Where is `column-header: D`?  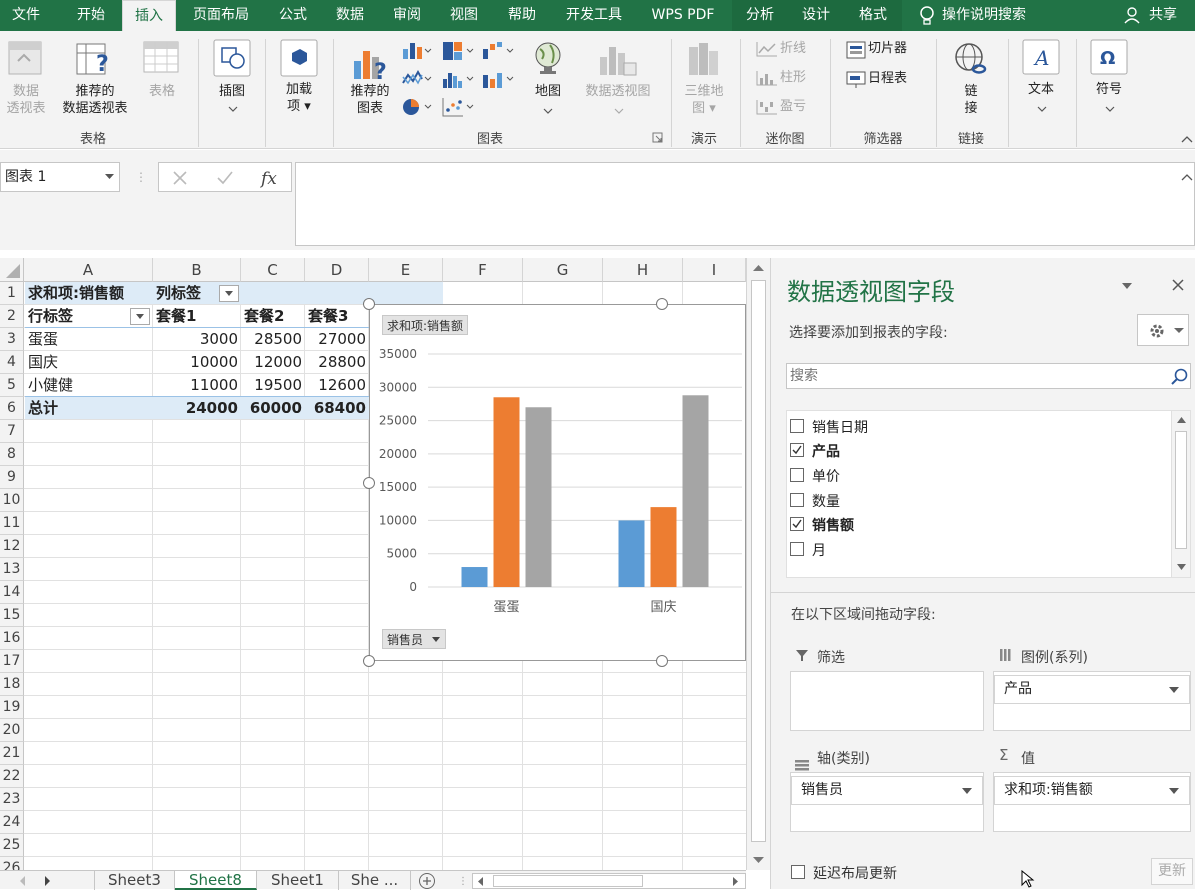 column-header: D is located at coordinates (337, 270).